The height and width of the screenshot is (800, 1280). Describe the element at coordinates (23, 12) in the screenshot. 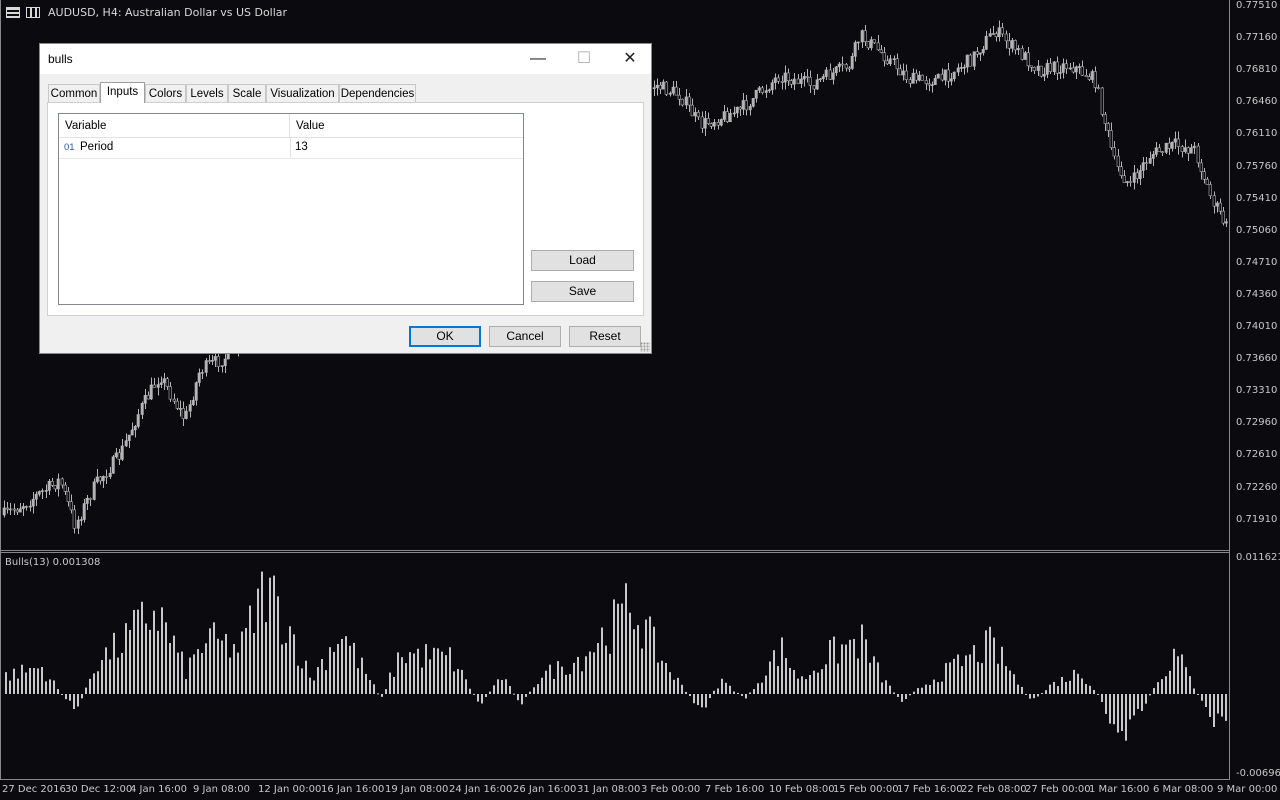

I see `chart-header-icons` at that location.